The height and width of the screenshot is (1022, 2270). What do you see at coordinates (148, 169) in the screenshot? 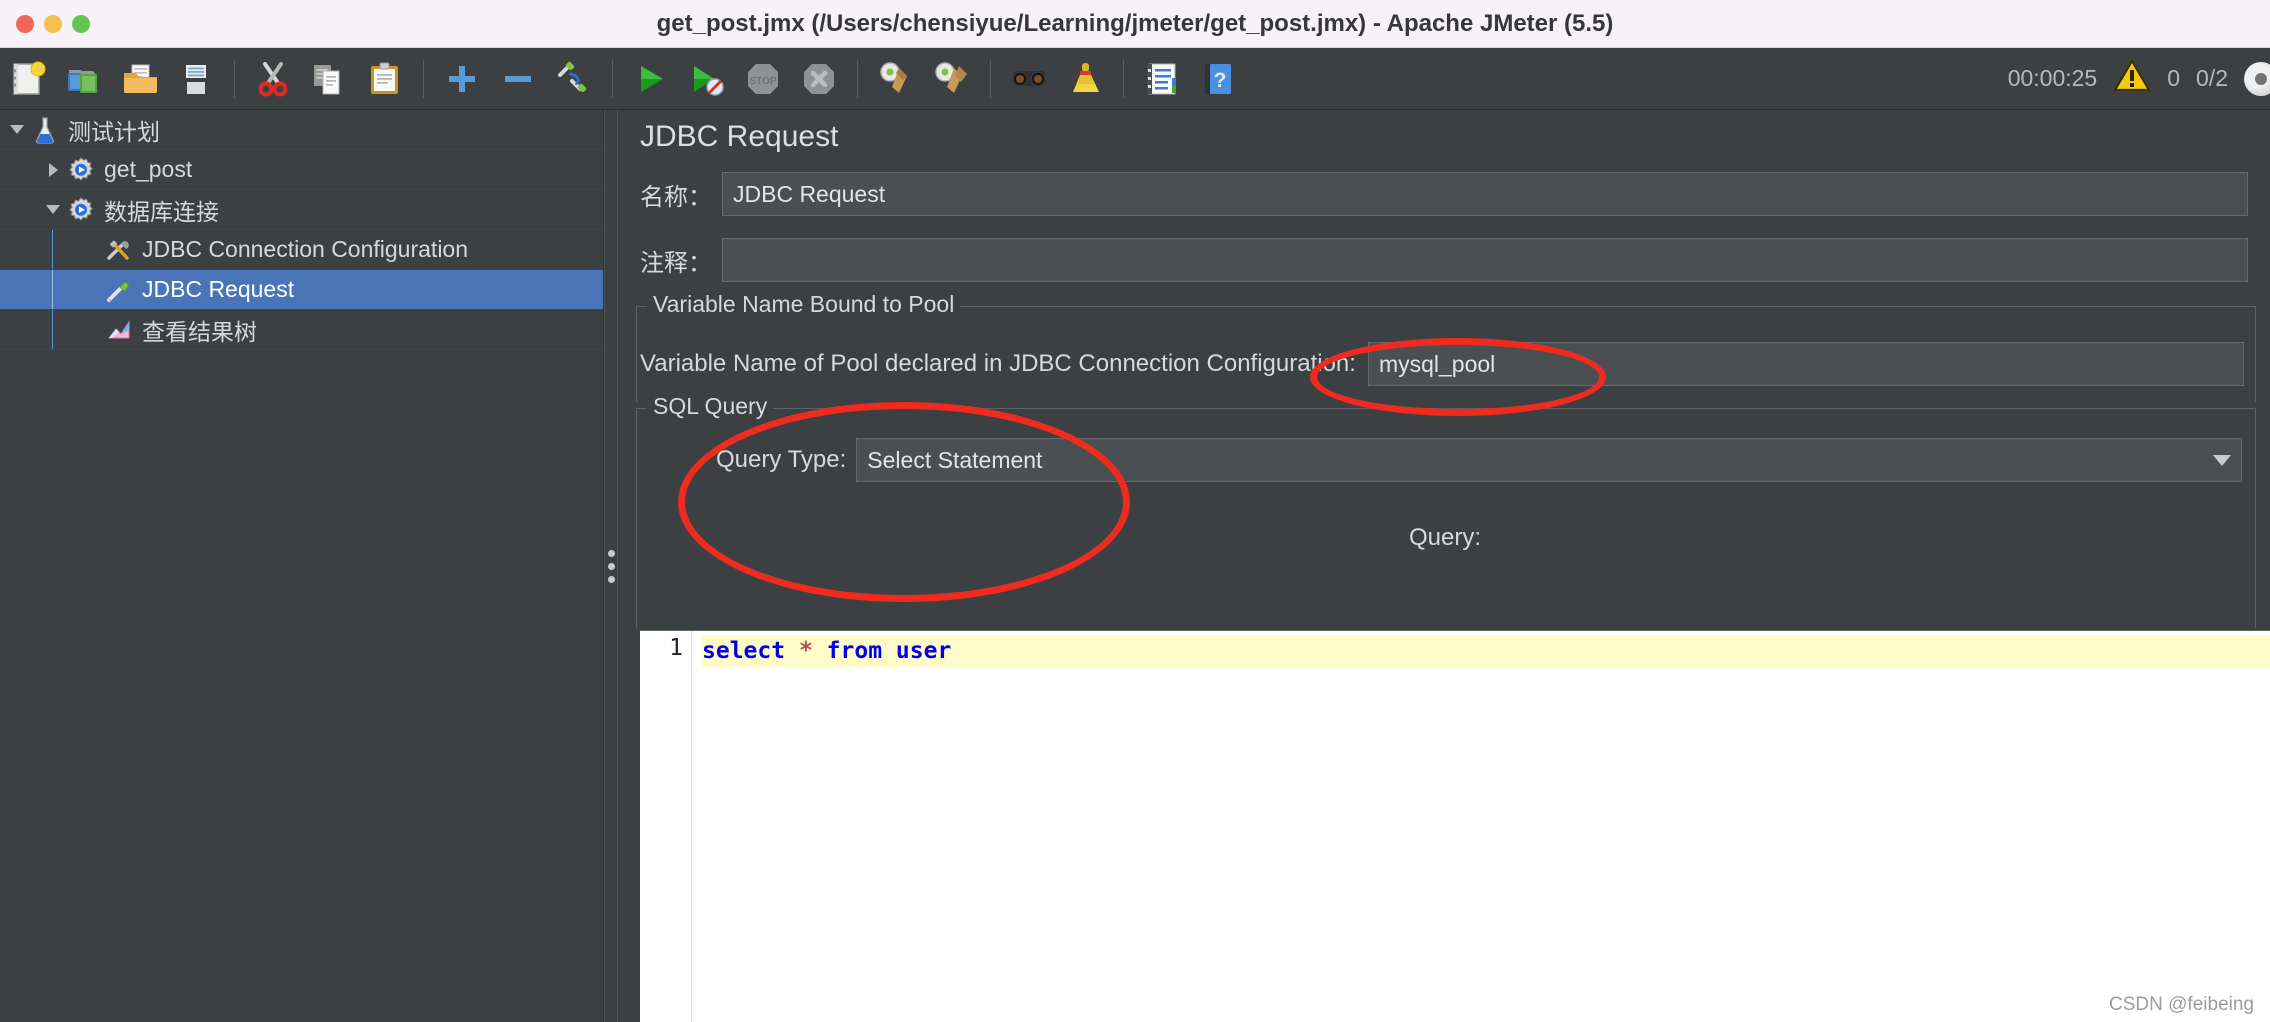
I see `tree-item-label: get_post` at bounding box center [148, 169].